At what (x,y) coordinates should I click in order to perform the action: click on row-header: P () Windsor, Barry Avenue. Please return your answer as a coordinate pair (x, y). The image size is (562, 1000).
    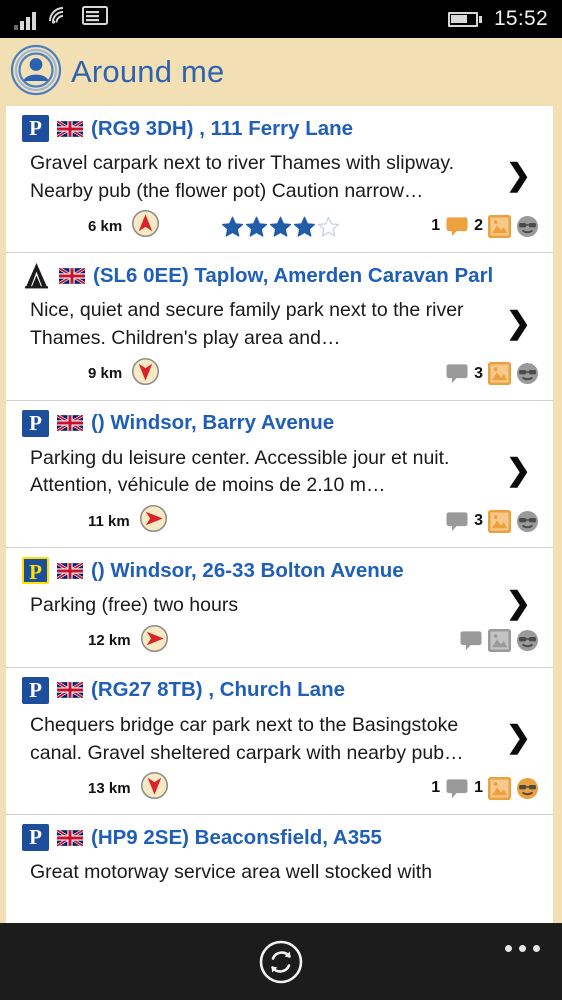
    Looking at the image, I should click on (279, 423).